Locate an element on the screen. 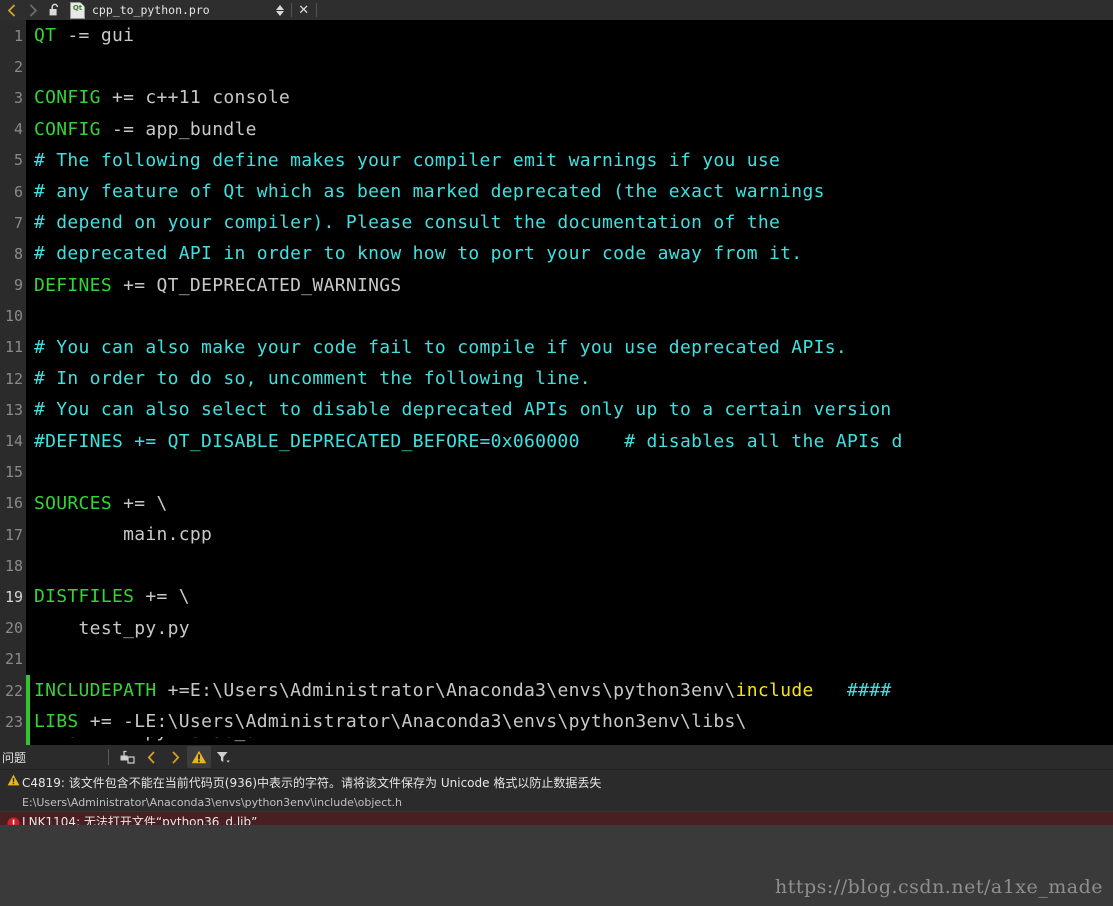 This screenshot has height=906, width=1113. tab-bar-divider is located at coordinates (291, 10).